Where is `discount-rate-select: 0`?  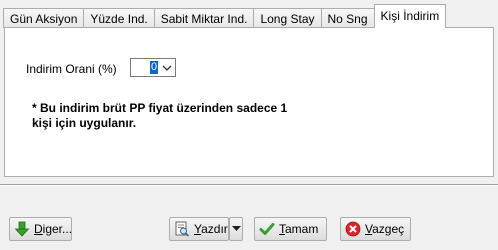
discount-rate-select: 0 is located at coordinates (153, 67).